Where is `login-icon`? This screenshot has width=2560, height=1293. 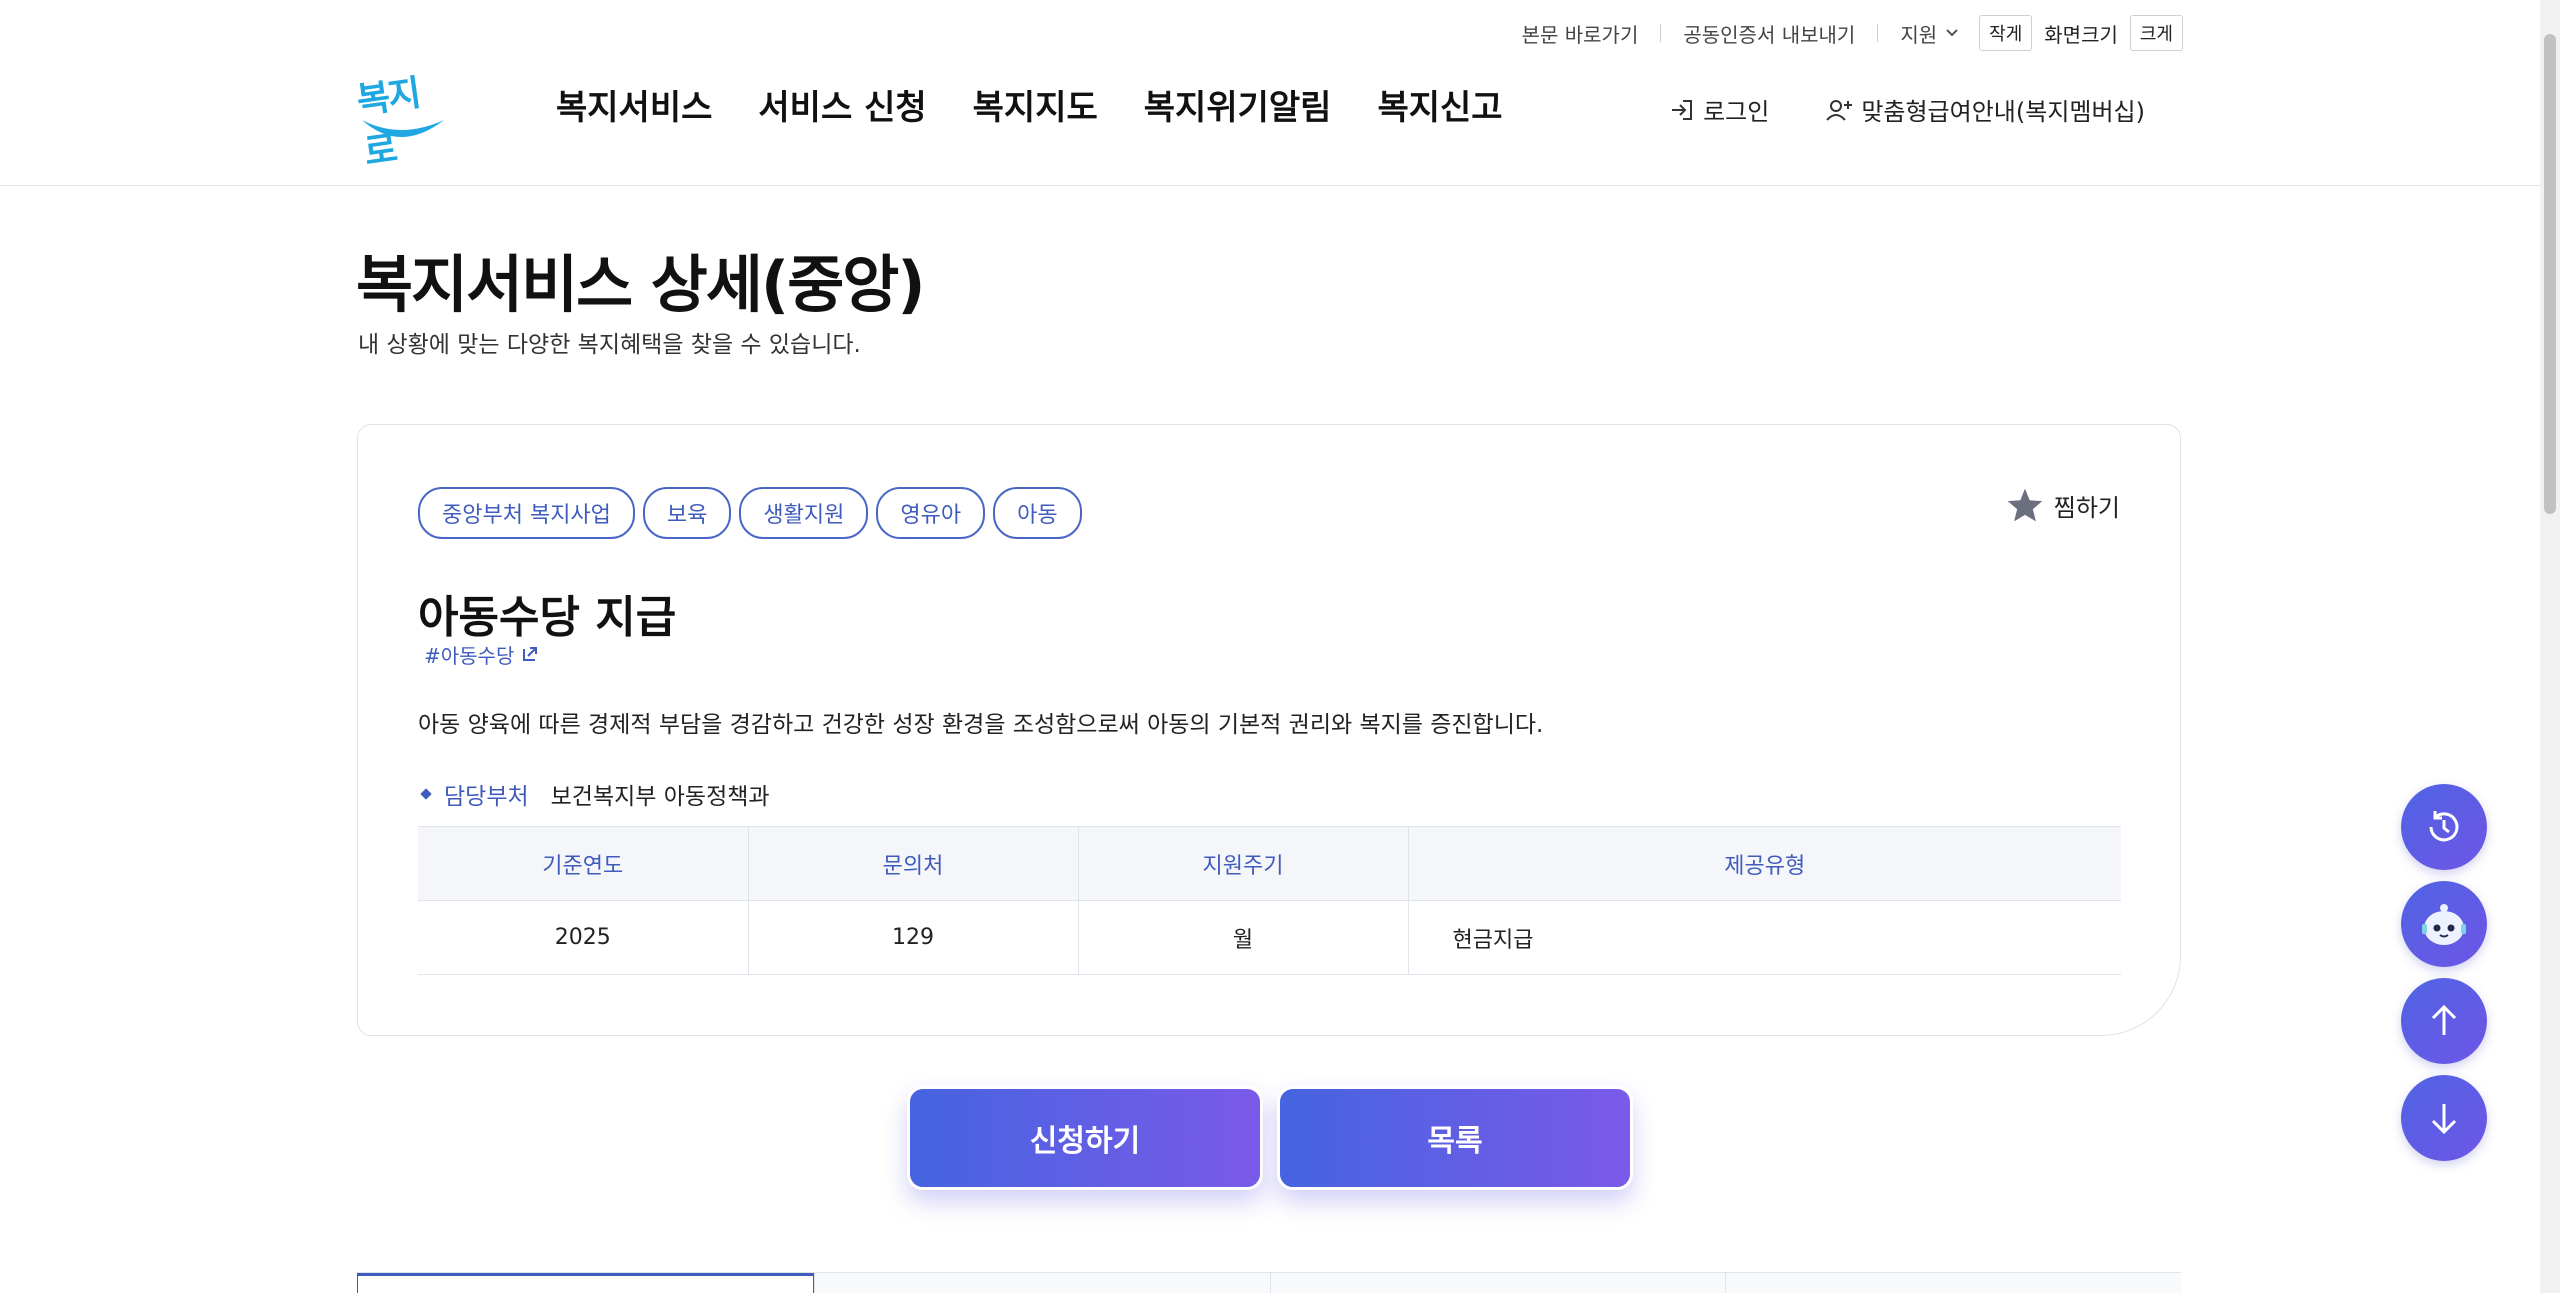
login-icon is located at coordinates (1682, 109).